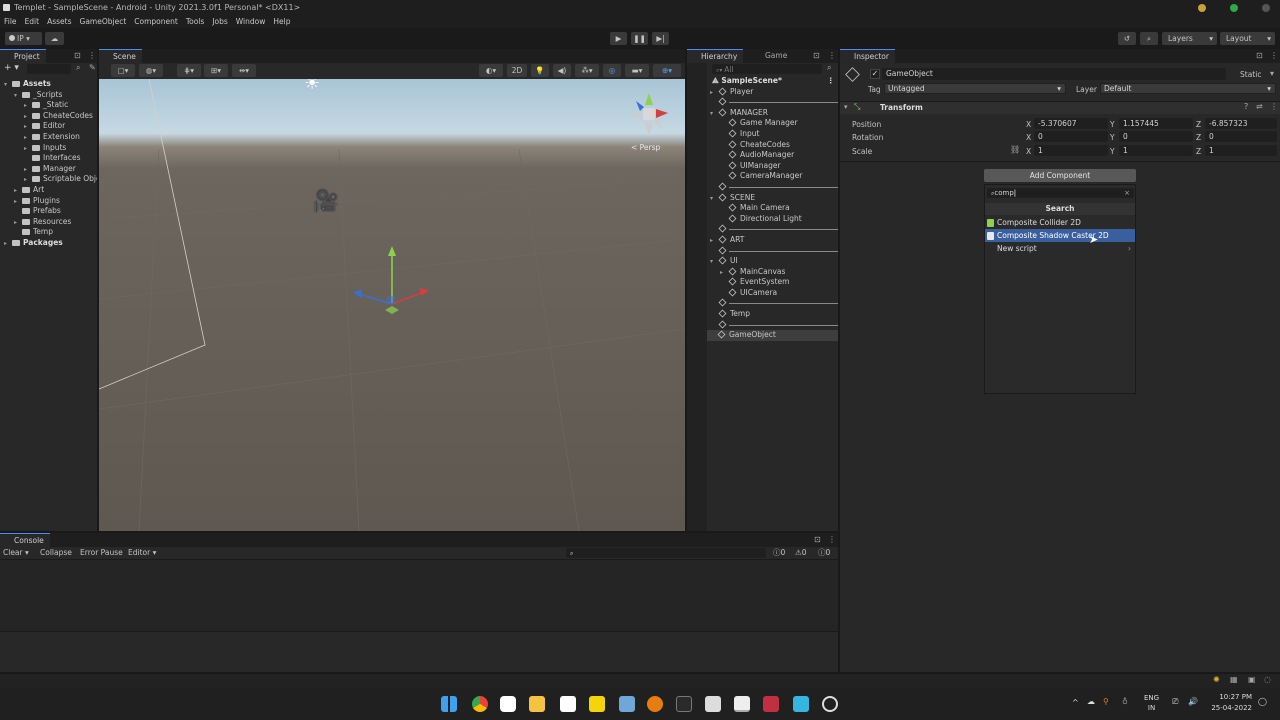 The height and width of the screenshot is (720, 1280). Describe the element at coordinates (142, 553) in the screenshot. I see `editor-dropdown: Editor ▾` at that location.